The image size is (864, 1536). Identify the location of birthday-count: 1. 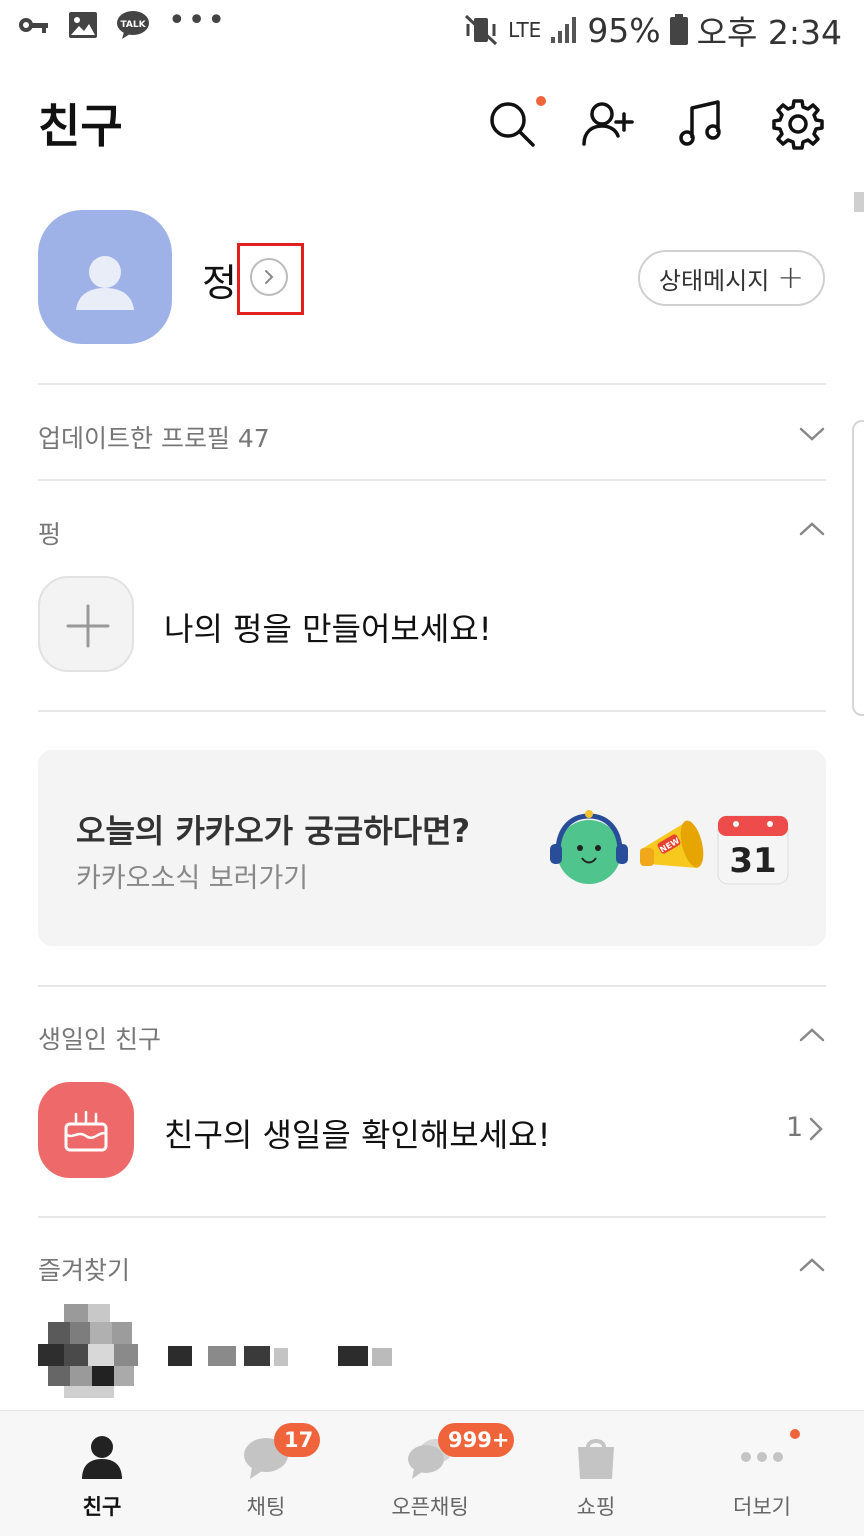
(795, 1127).